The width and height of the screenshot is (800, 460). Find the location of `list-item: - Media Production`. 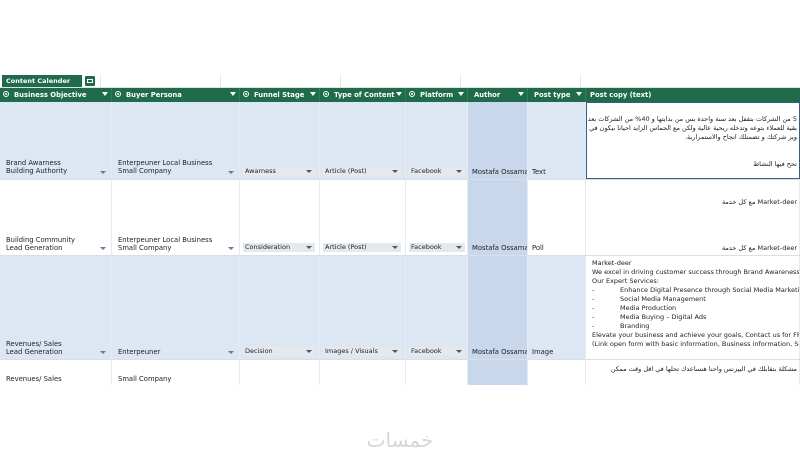

list-item: - Media Production is located at coordinates (634, 308).